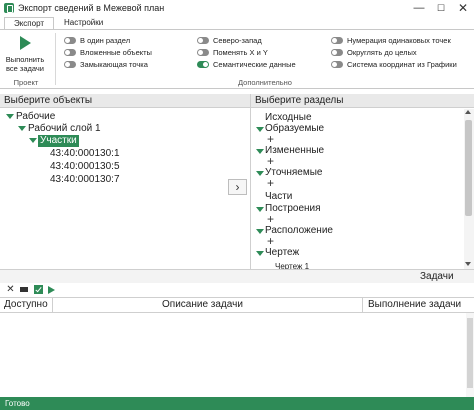 This screenshot has height=410, width=474. Describe the element at coordinates (83, 23) in the screenshot. I see `tab-settings: Настройки` at that location.